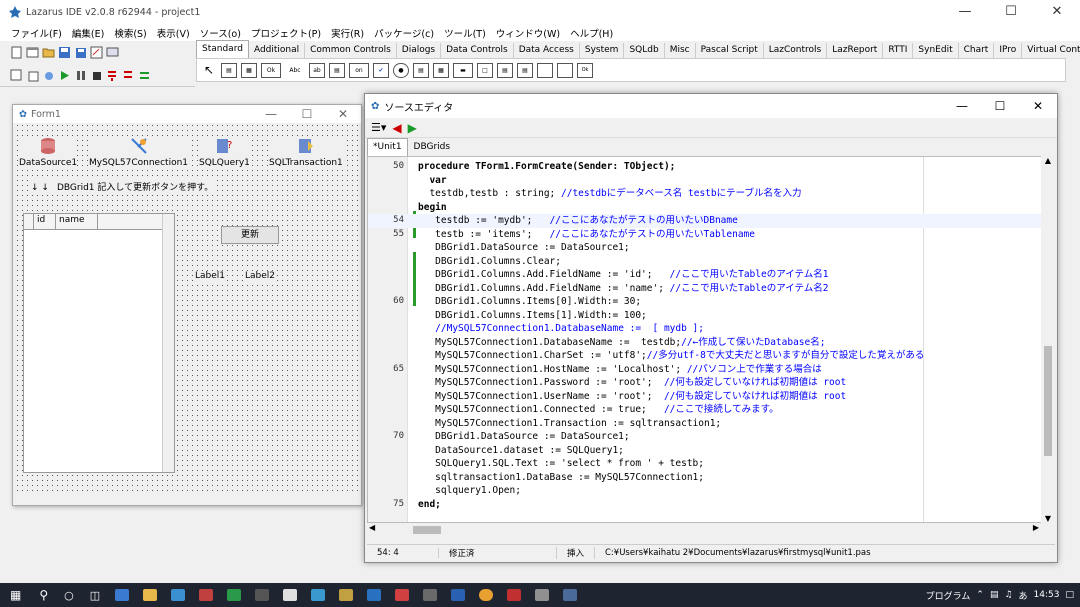 The width and height of the screenshot is (1080, 607). What do you see at coordinates (529, 302) in the screenshot?
I see `code-text: DBGrid1.Columns.Items[0].Width:= 30;` at bounding box center [529, 302].